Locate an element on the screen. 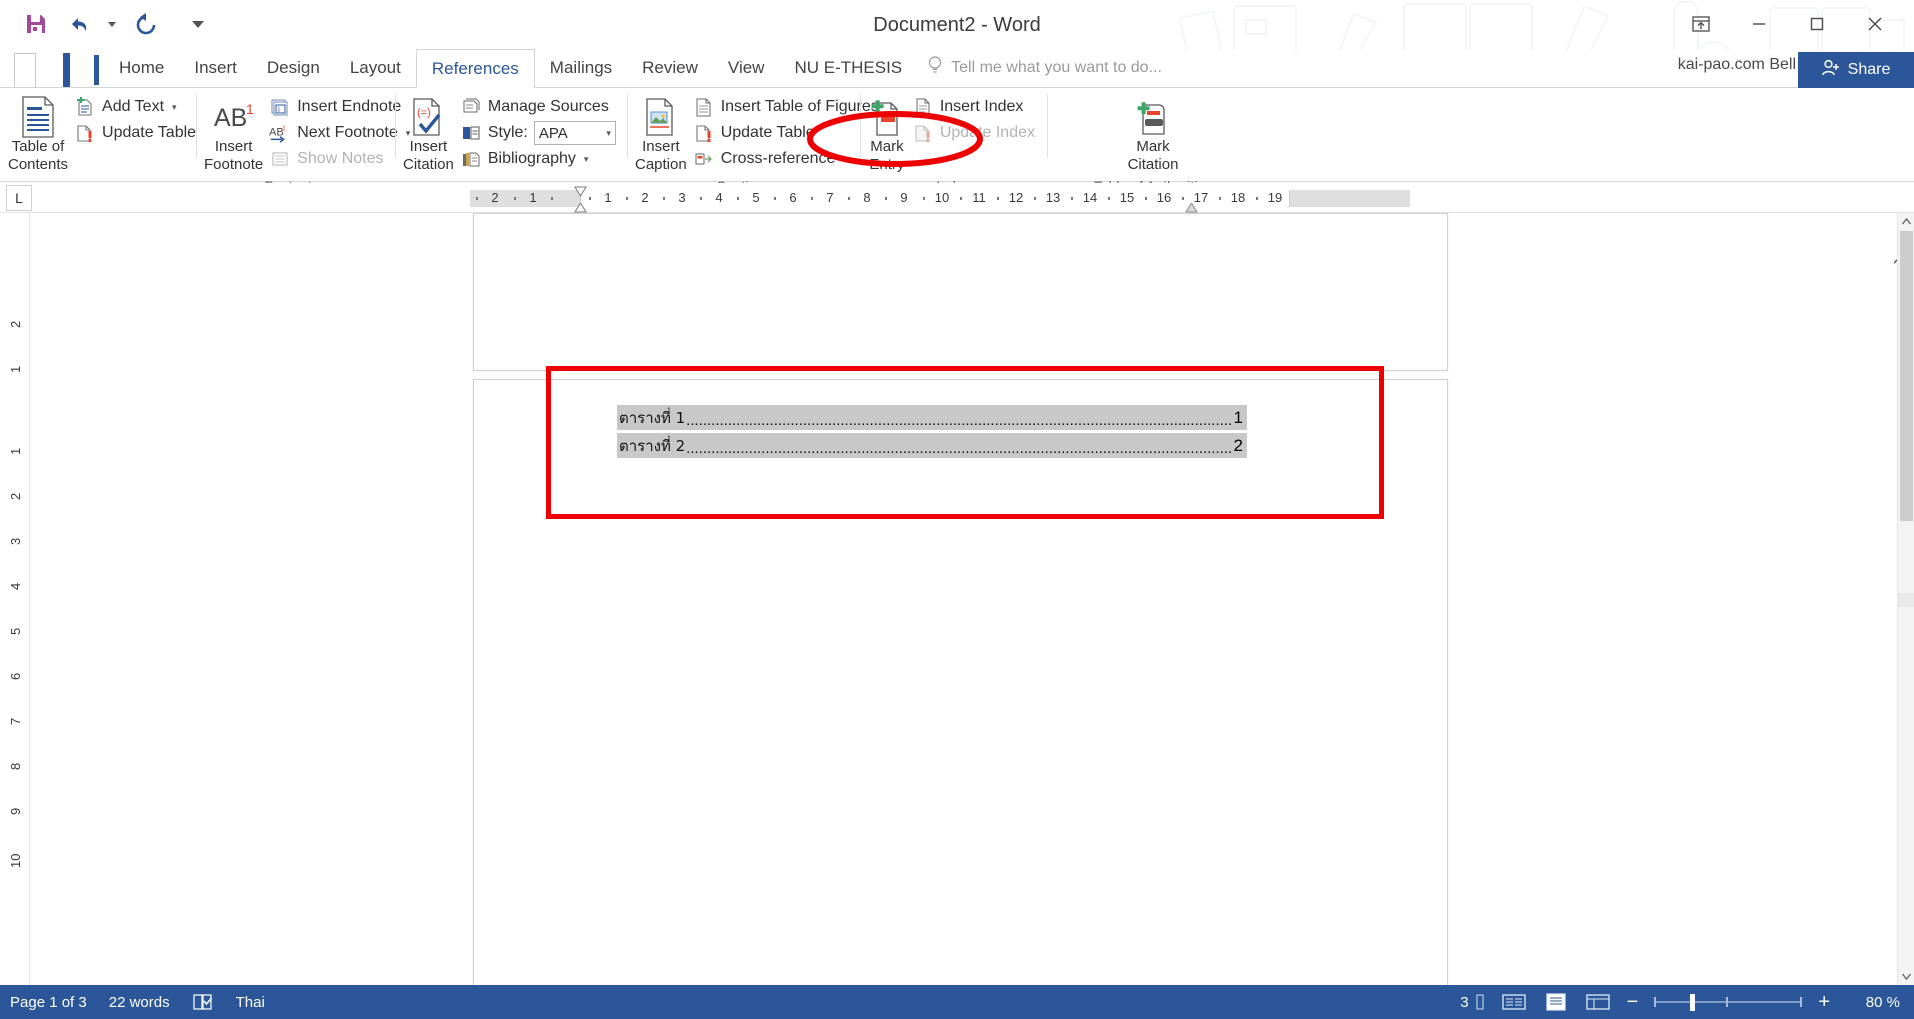  ruler-label: 1 is located at coordinates (533, 197).